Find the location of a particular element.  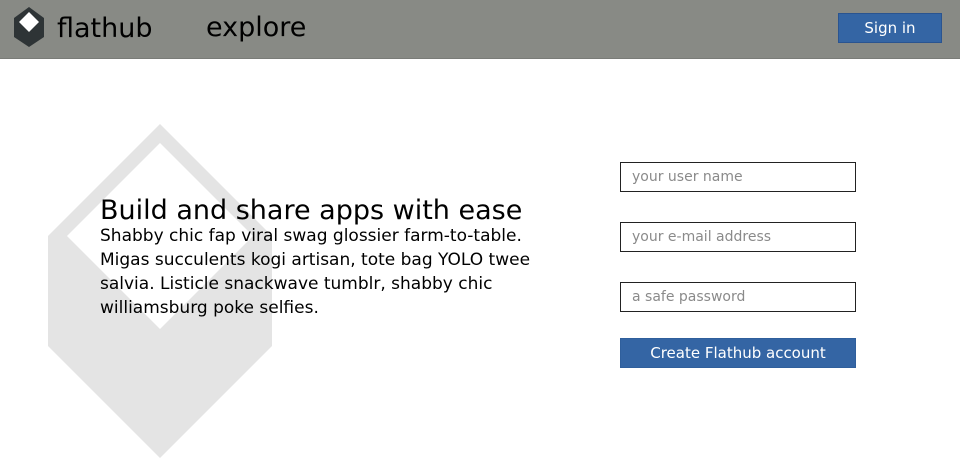

hero-headline: Build and share apps with ease is located at coordinates (311, 210).